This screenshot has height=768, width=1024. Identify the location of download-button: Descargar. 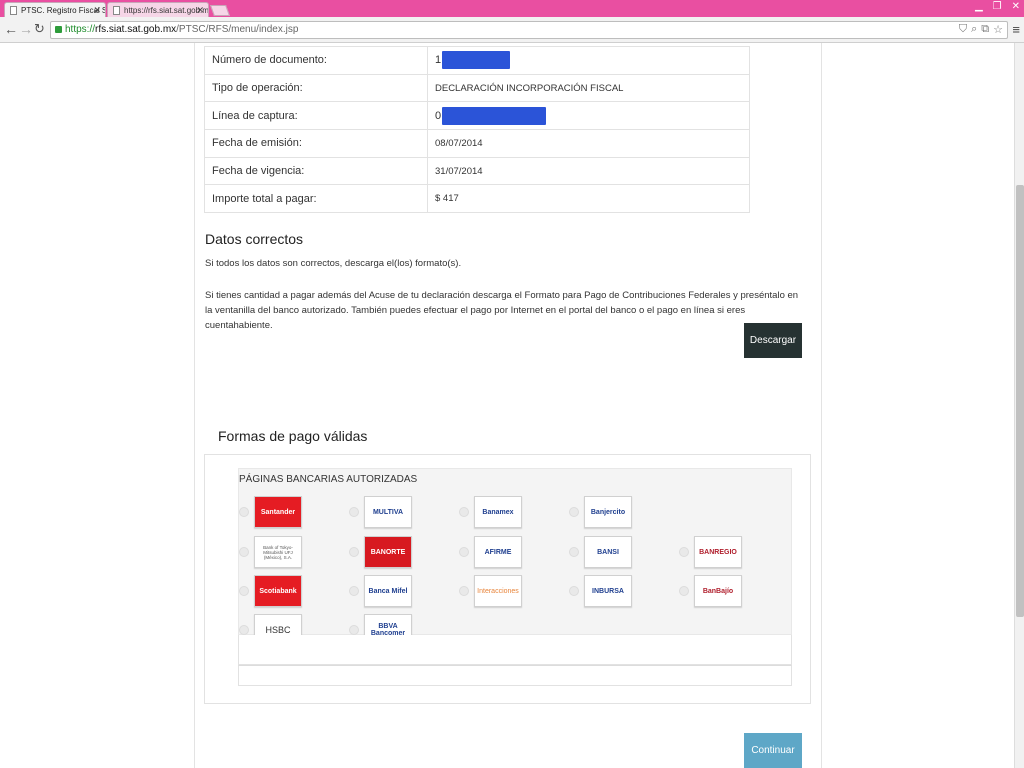
(773, 340).